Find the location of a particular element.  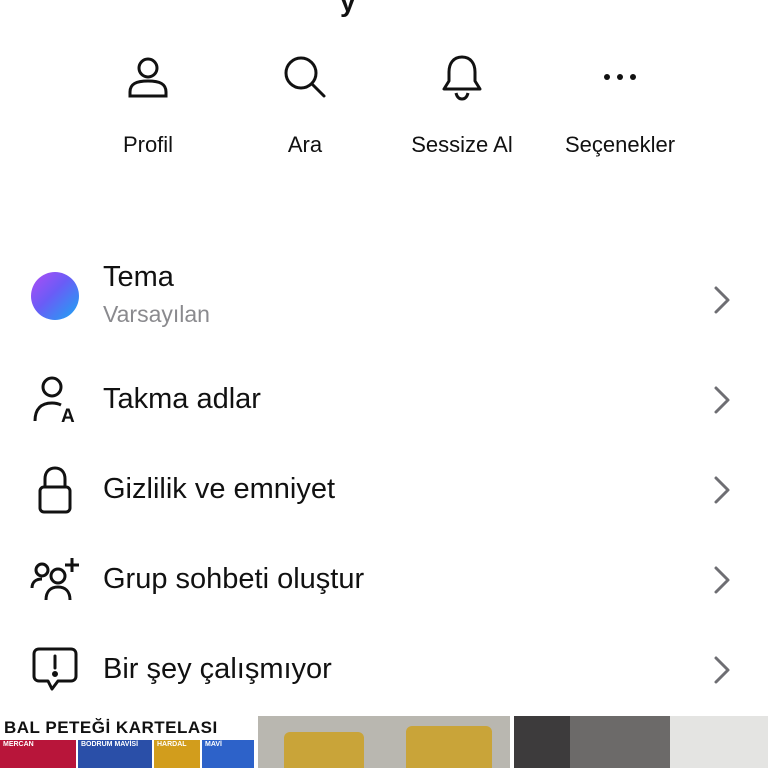

menu-item-report-problem: Bir şey çalışmıyor is located at coordinates (384, 670).